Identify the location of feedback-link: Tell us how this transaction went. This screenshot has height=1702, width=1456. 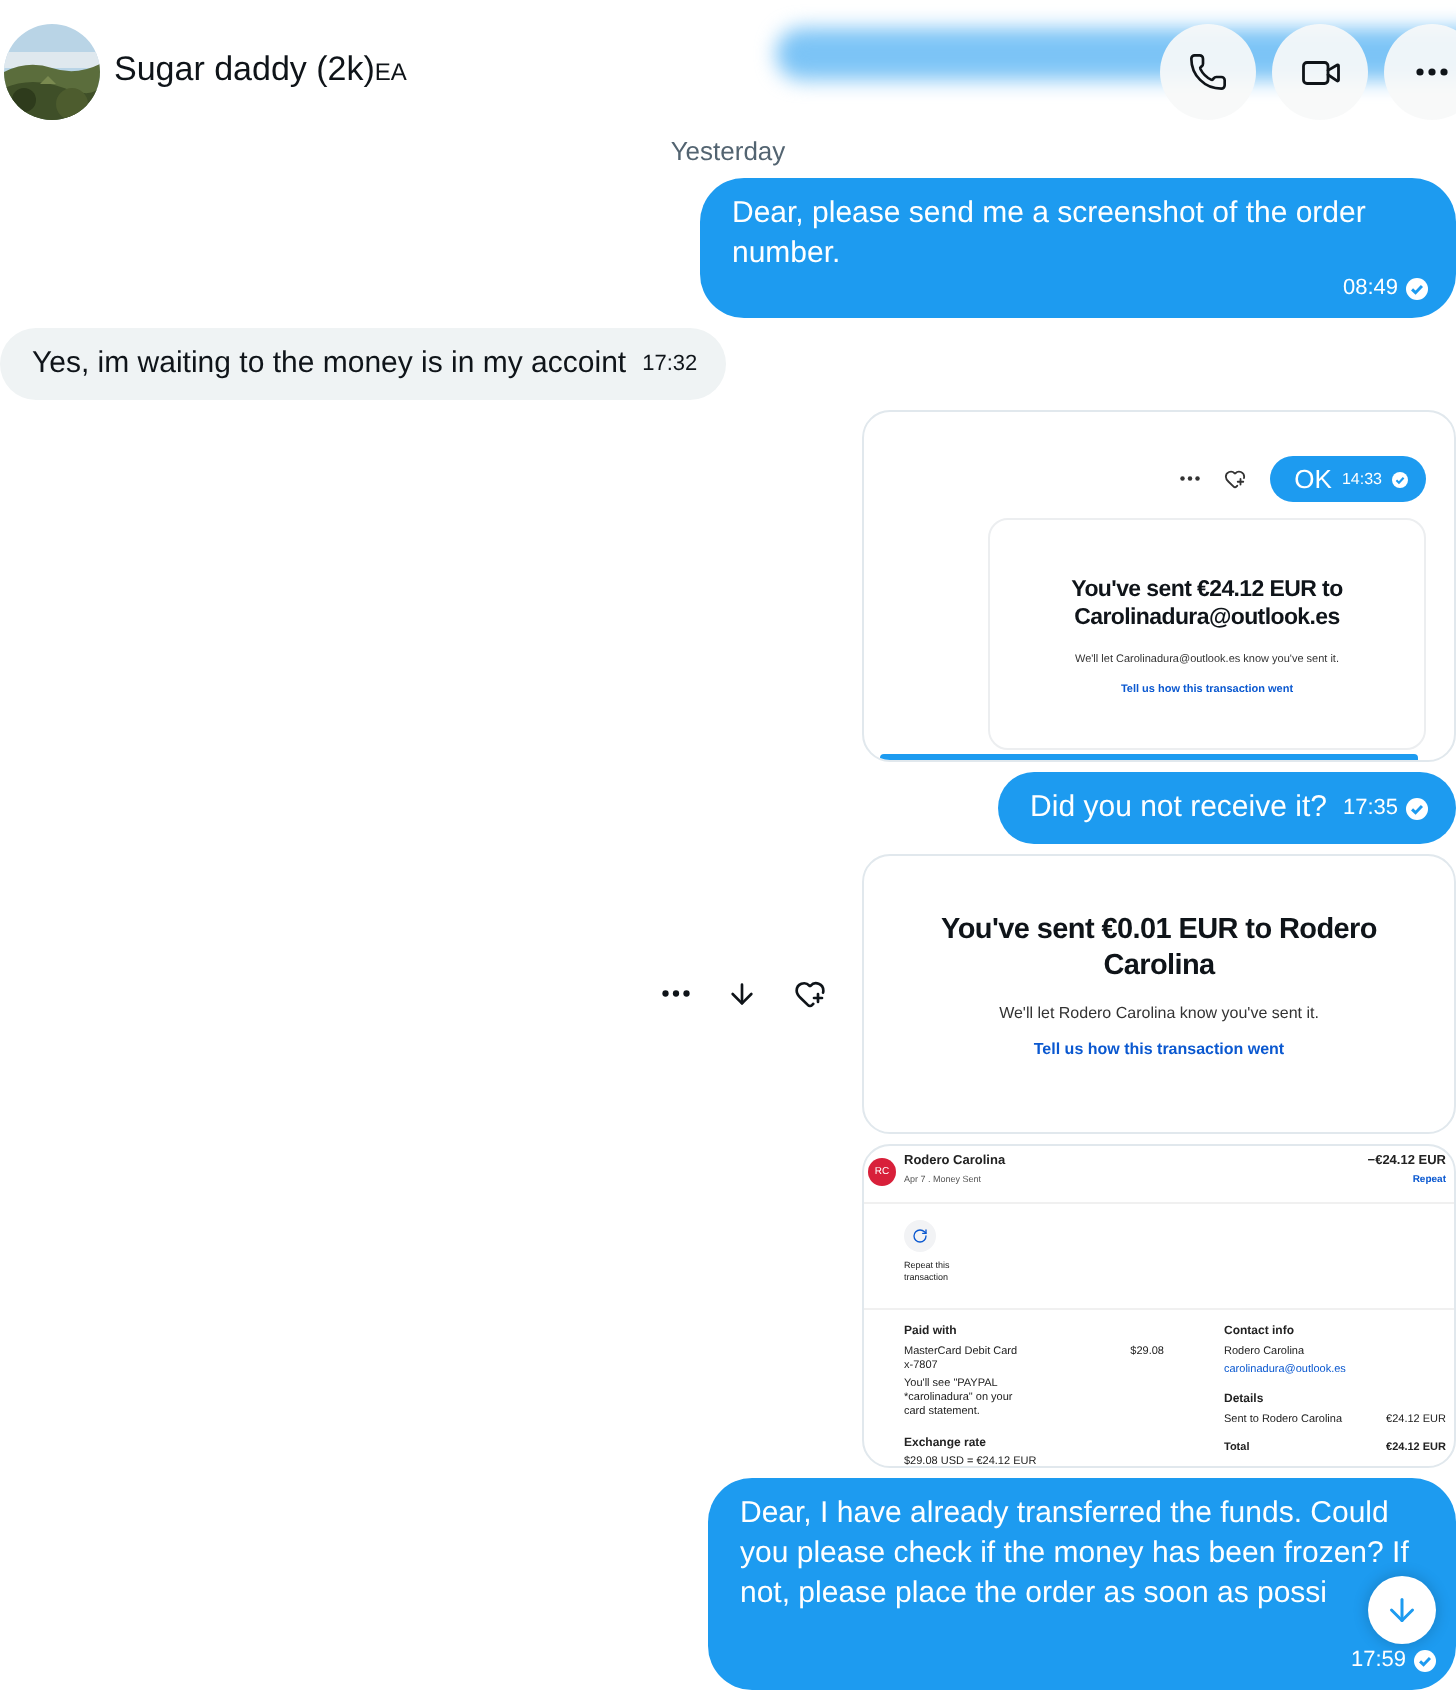
(1159, 1049).